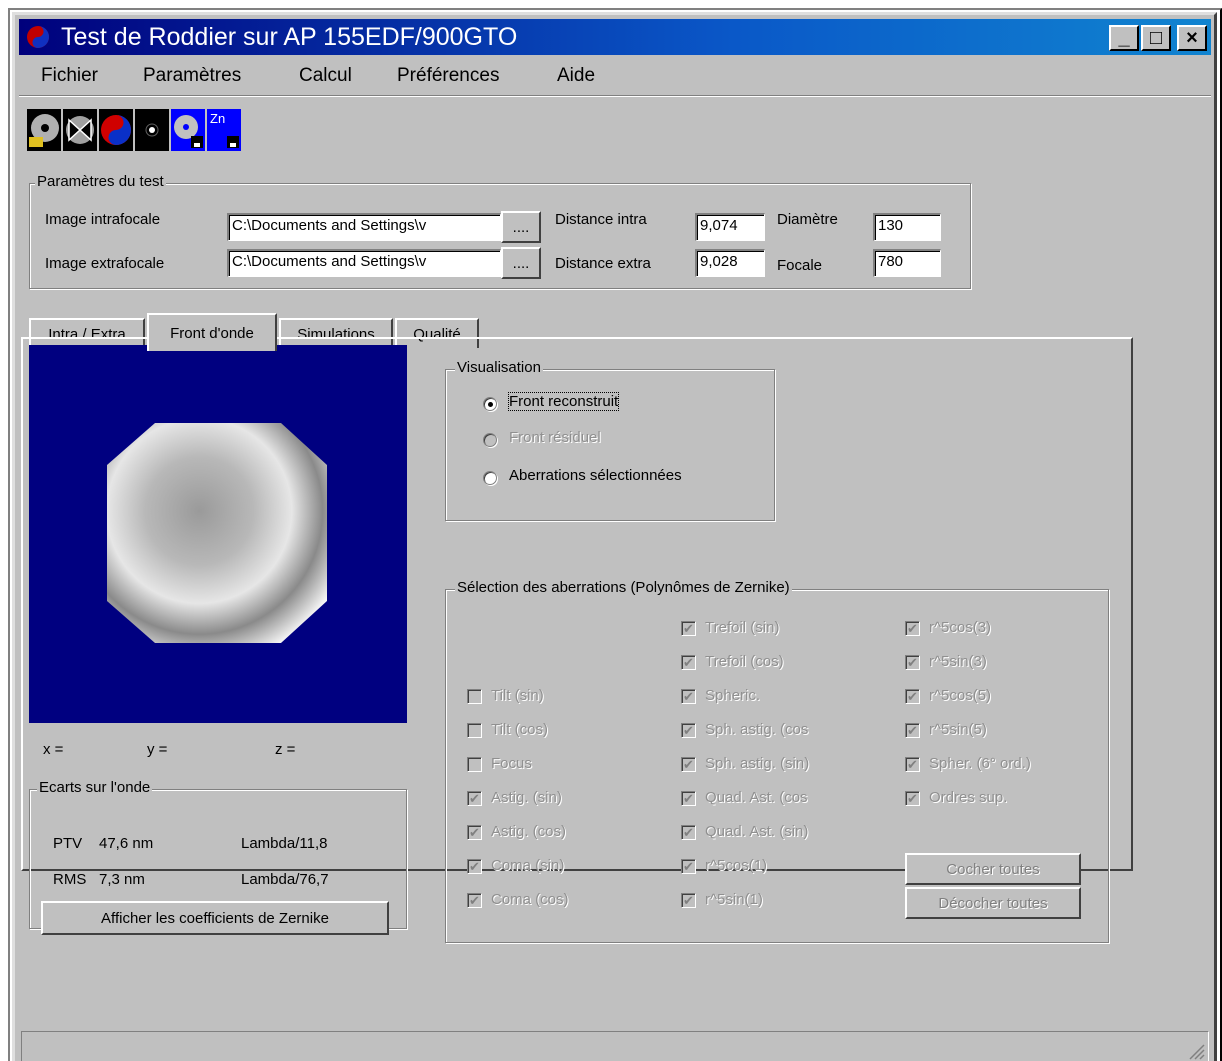 This screenshot has width=1222, height=1061. Describe the element at coordinates (474, 866) in the screenshot. I see `col1-checkbox-5: ✔` at that location.